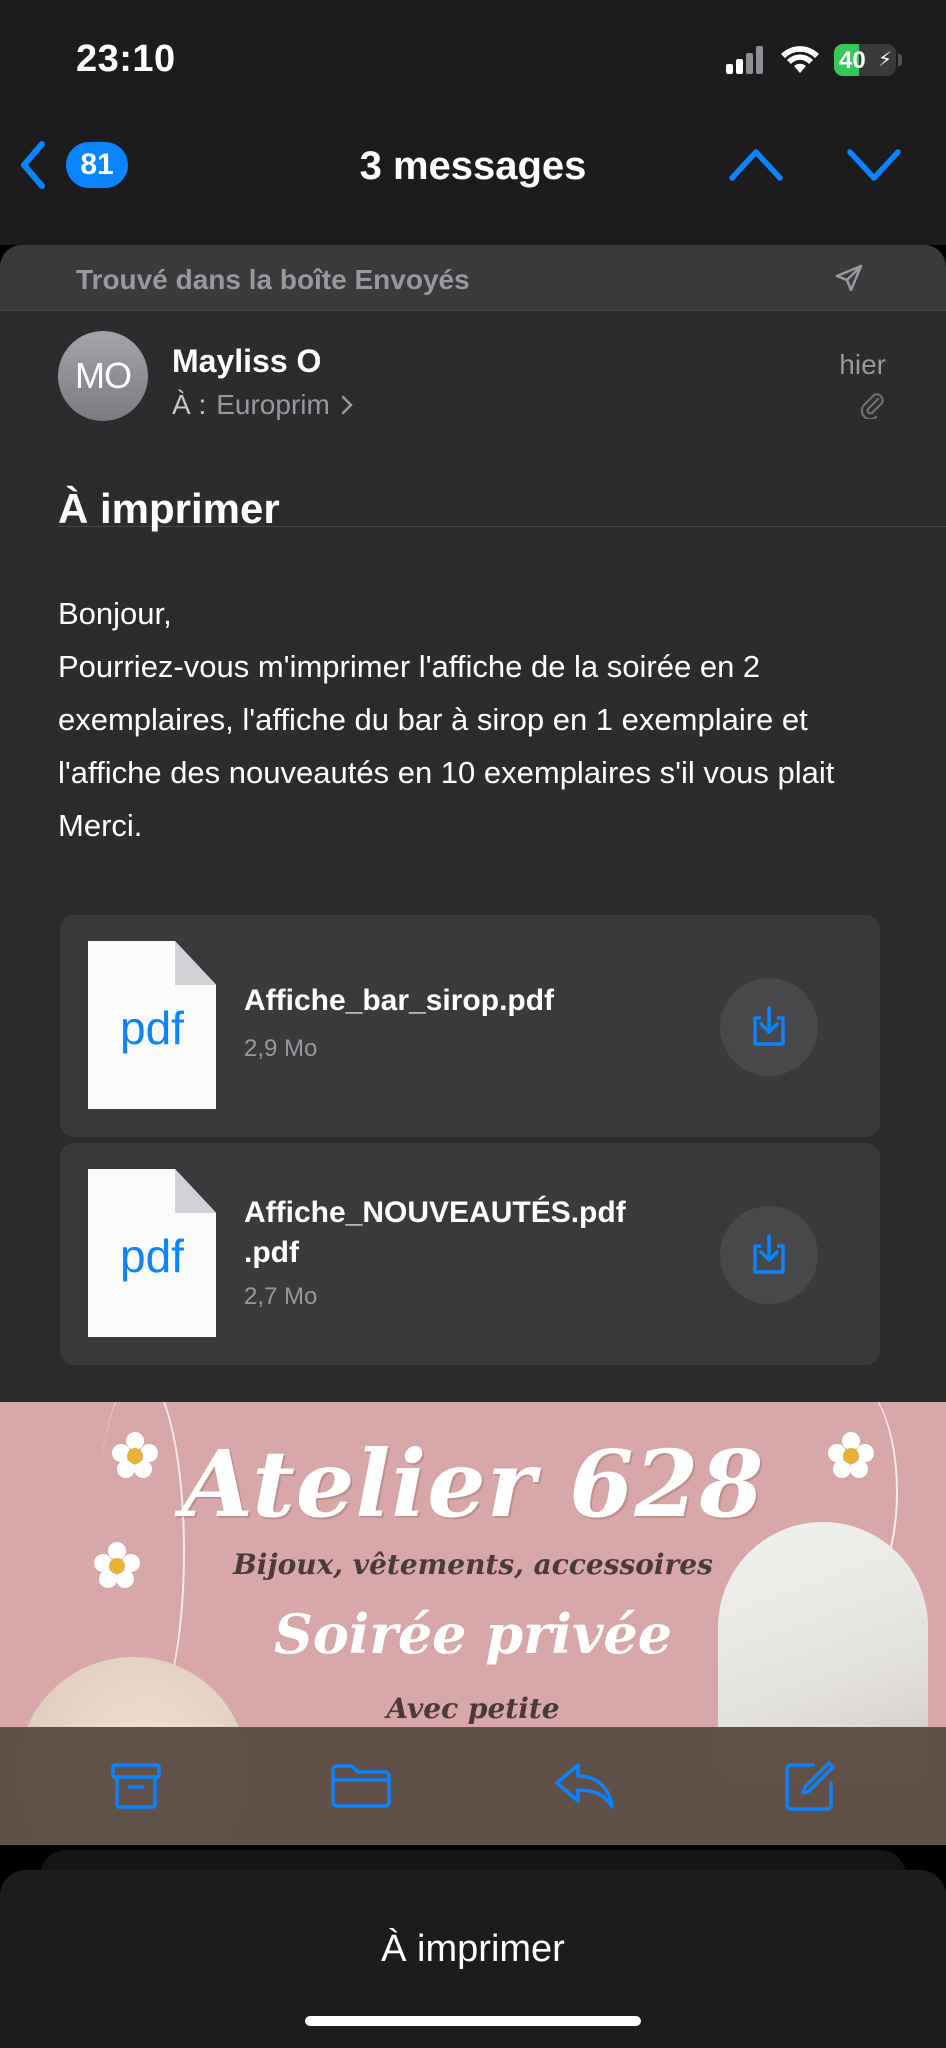 The width and height of the screenshot is (946, 2048). I want to click on compose-icon, so click(810, 1786).